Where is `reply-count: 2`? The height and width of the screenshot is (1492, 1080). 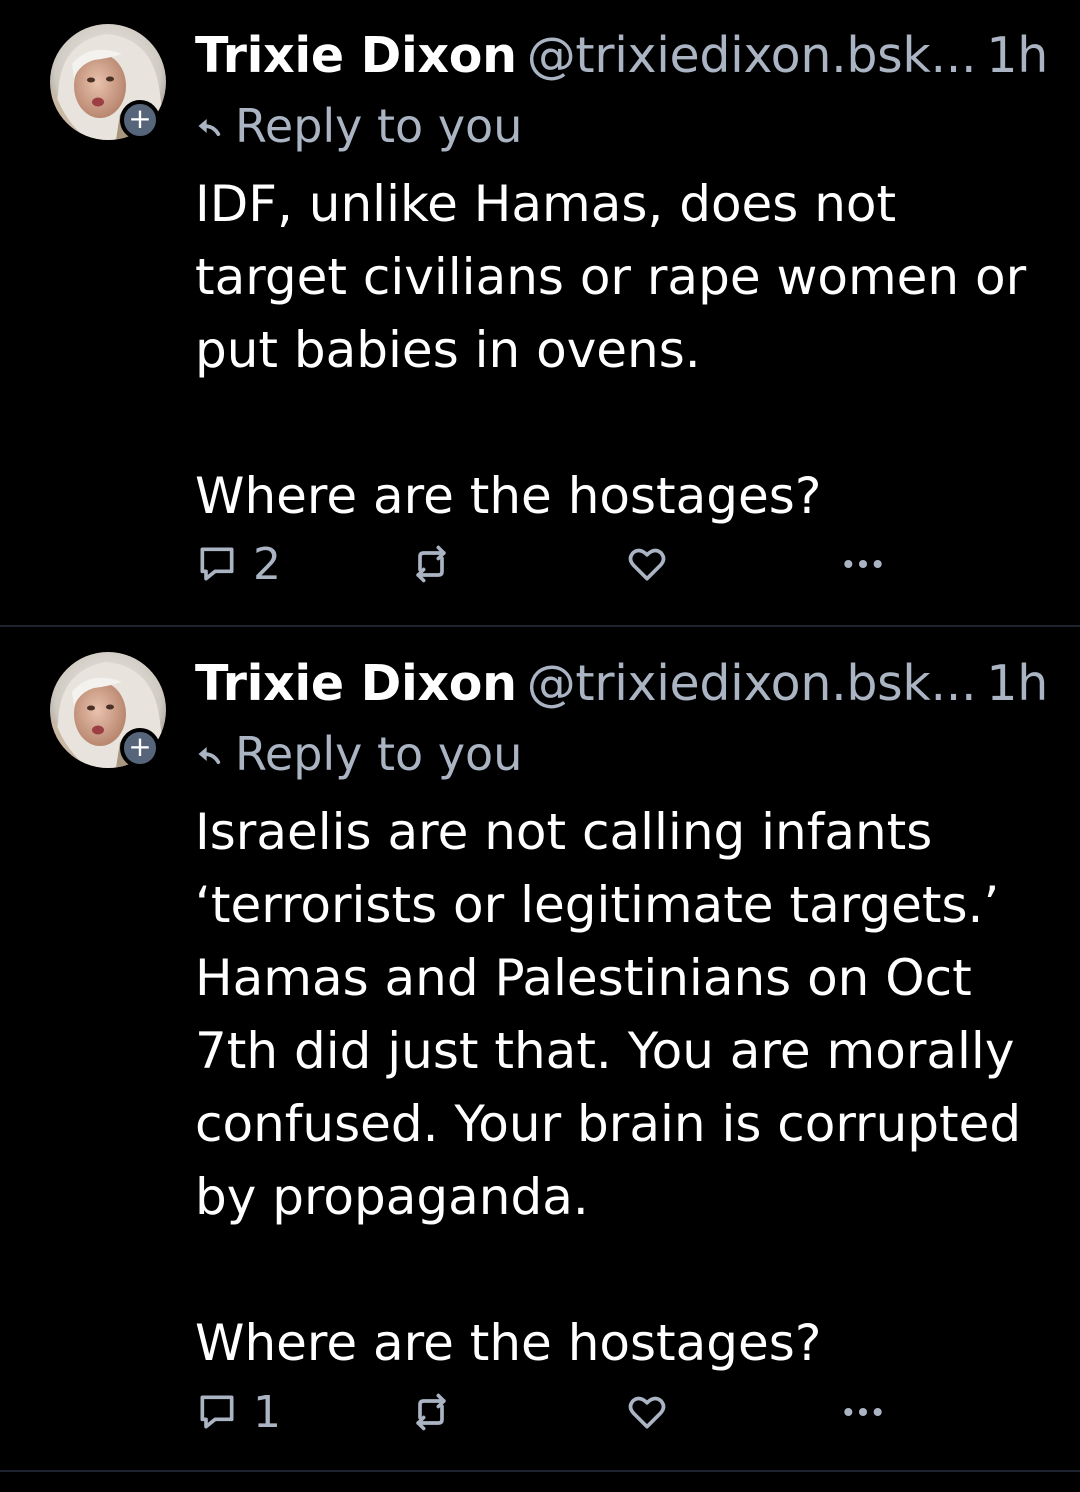 reply-count: 2 is located at coordinates (267, 564).